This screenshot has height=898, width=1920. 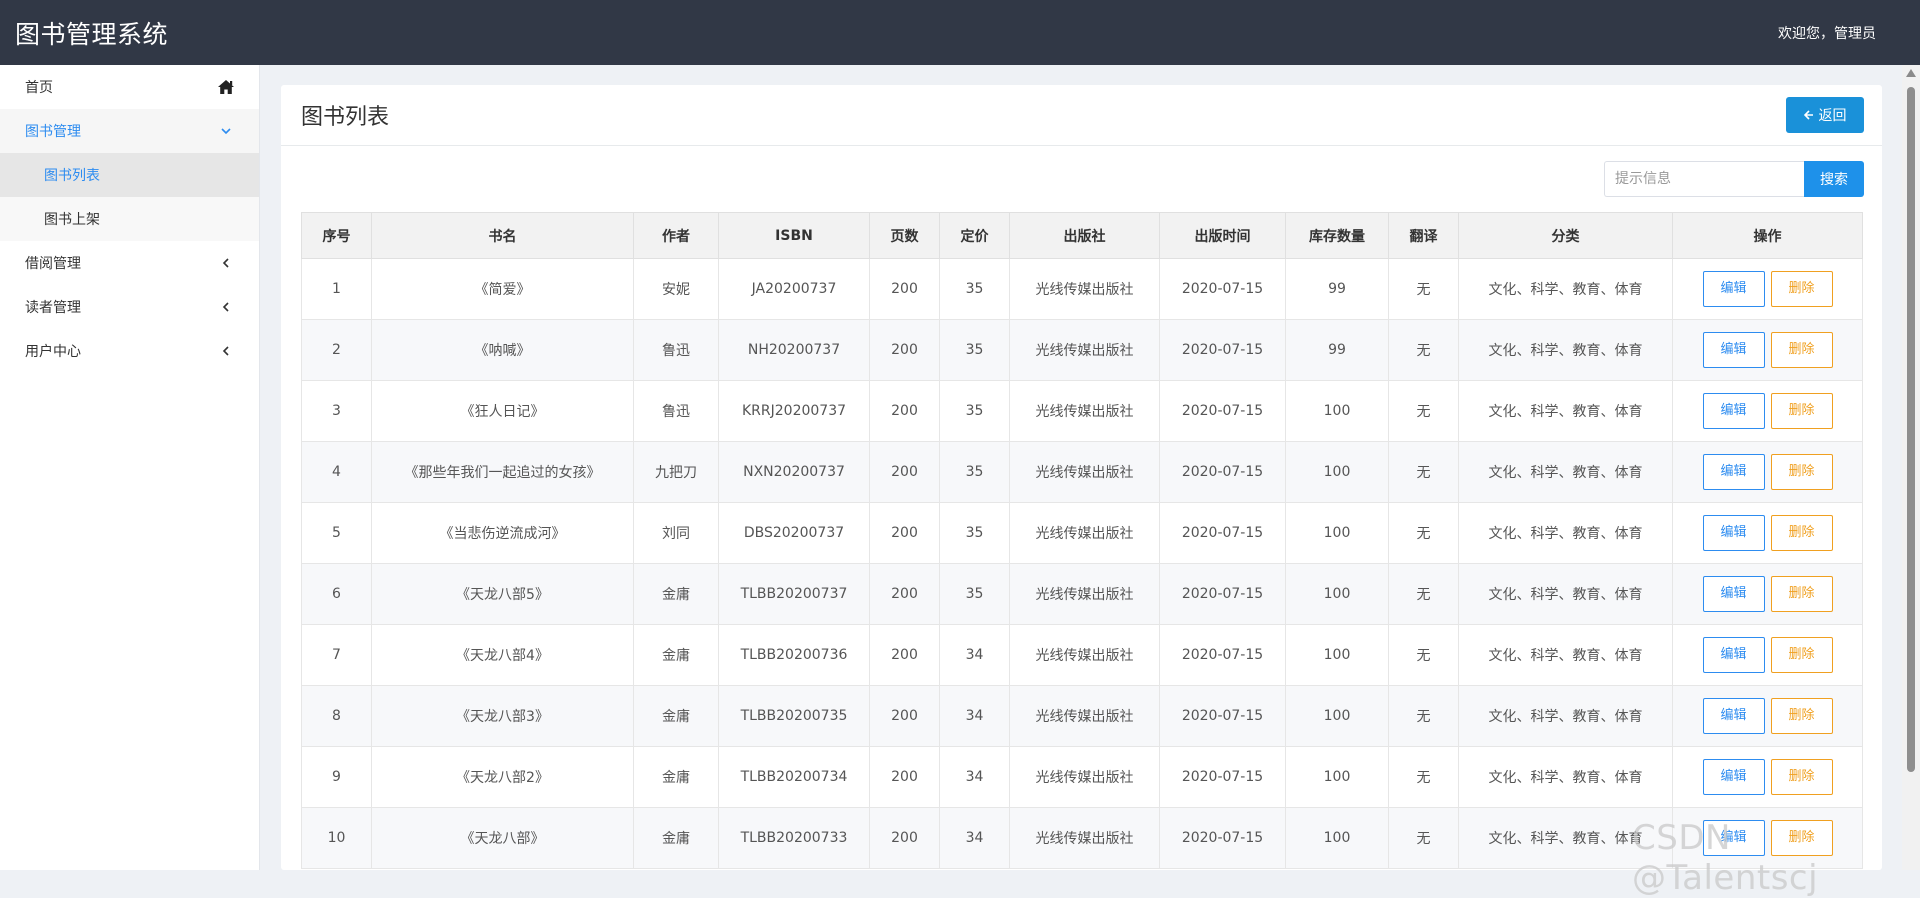 I want to click on column-header: ISBN, so click(x=794, y=235).